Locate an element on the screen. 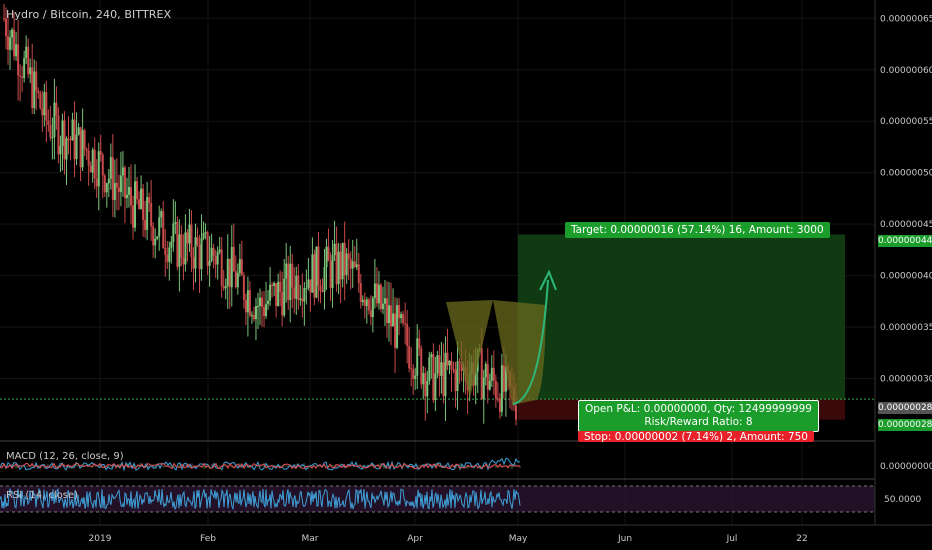 The height and width of the screenshot is (550, 932). time-axis: 2019 Feb Mar Apr May Jun Jul 22 is located at coordinates (466, 534).